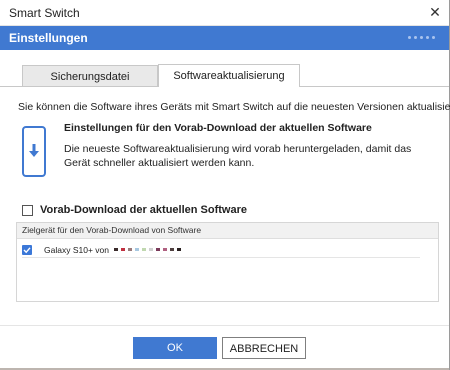 This screenshot has height=370, width=450. I want to click on title-bar: Smart Switch ✕, so click(224, 13).